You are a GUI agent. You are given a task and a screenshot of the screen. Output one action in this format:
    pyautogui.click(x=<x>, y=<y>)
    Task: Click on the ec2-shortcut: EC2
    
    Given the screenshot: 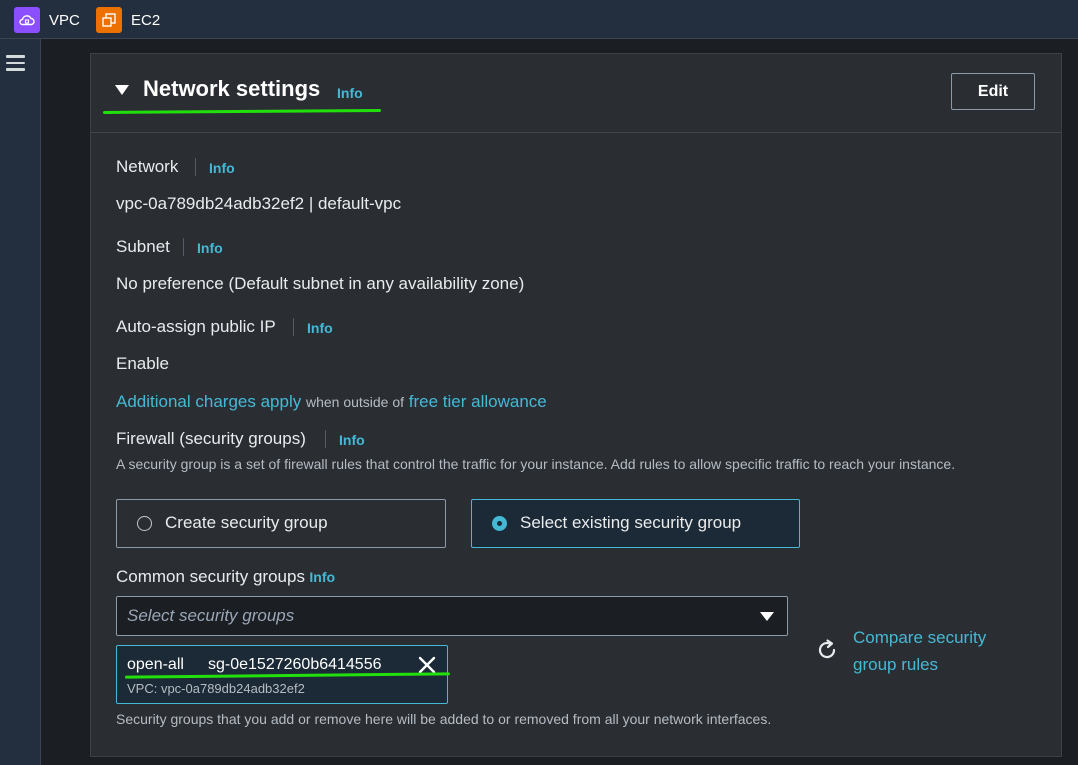 What is the action you would take?
    pyautogui.click(x=128, y=20)
    